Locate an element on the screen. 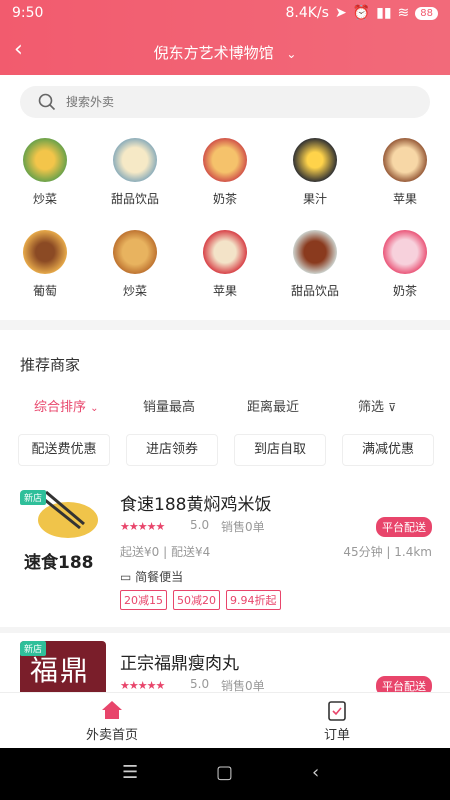  tab-orders-label: 订单 is located at coordinates (336, 735).